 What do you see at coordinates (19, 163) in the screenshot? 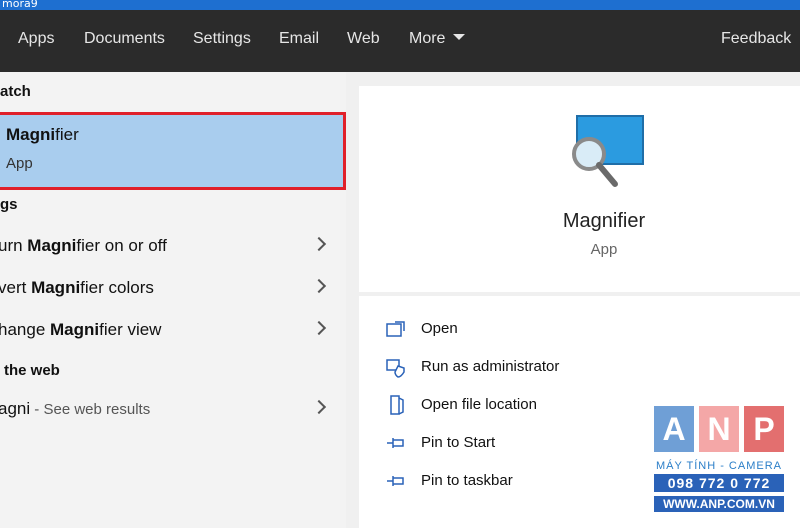
I see `best-match-type: App` at bounding box center [19, 163].